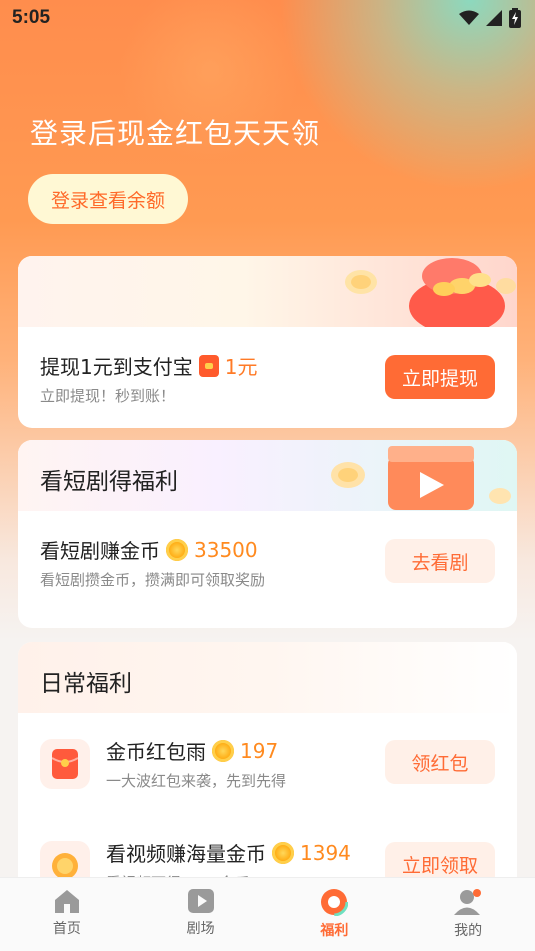 Image resolution: width=535 pixels, height=951 pixels. What do you see at coordinates (334, 902) in the screenshot?
I see `welfare-icon` at bounding box center [334, 902].